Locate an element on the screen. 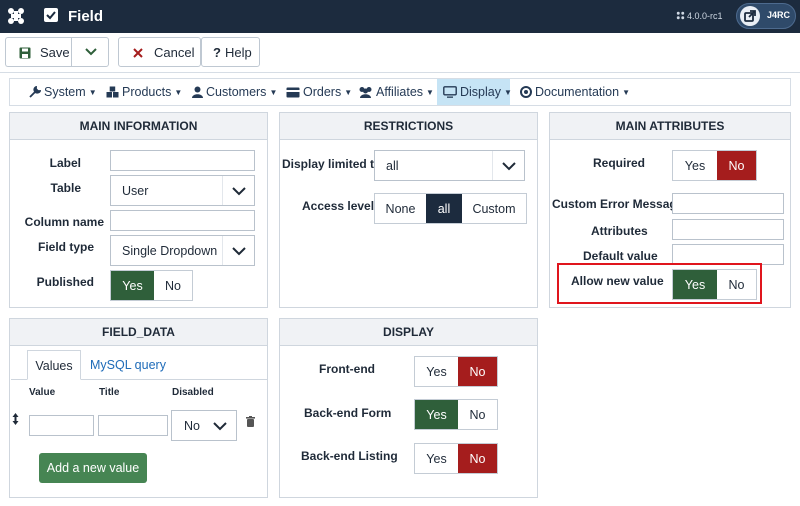 The width and height of the screenshot is (800, 506). add-new-value-button: Add a new value is located at coordinates (93, 468).